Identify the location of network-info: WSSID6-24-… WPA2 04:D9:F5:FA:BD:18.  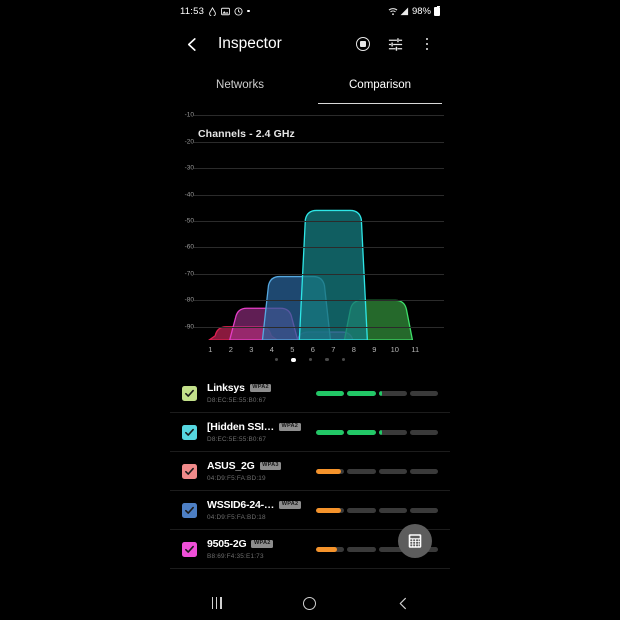
(259, 510).